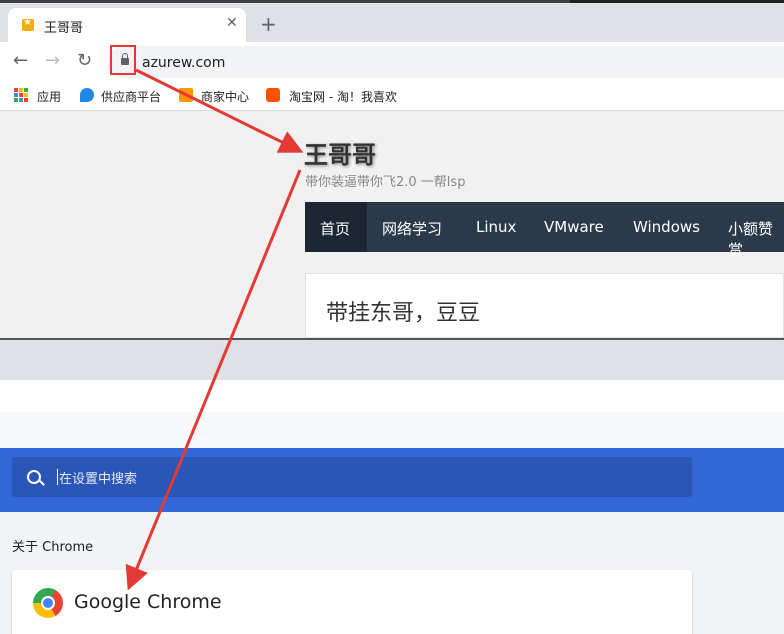  I want to click on reload-button: ↻, so click(84, 61).